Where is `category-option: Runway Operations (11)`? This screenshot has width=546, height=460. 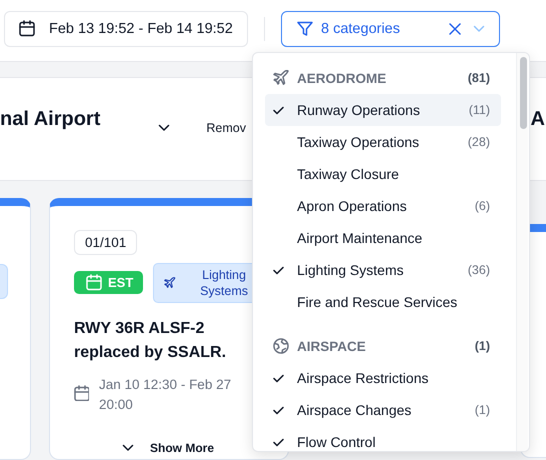
category-option: Runway Operations (11) is located at coordinates (383, 110).